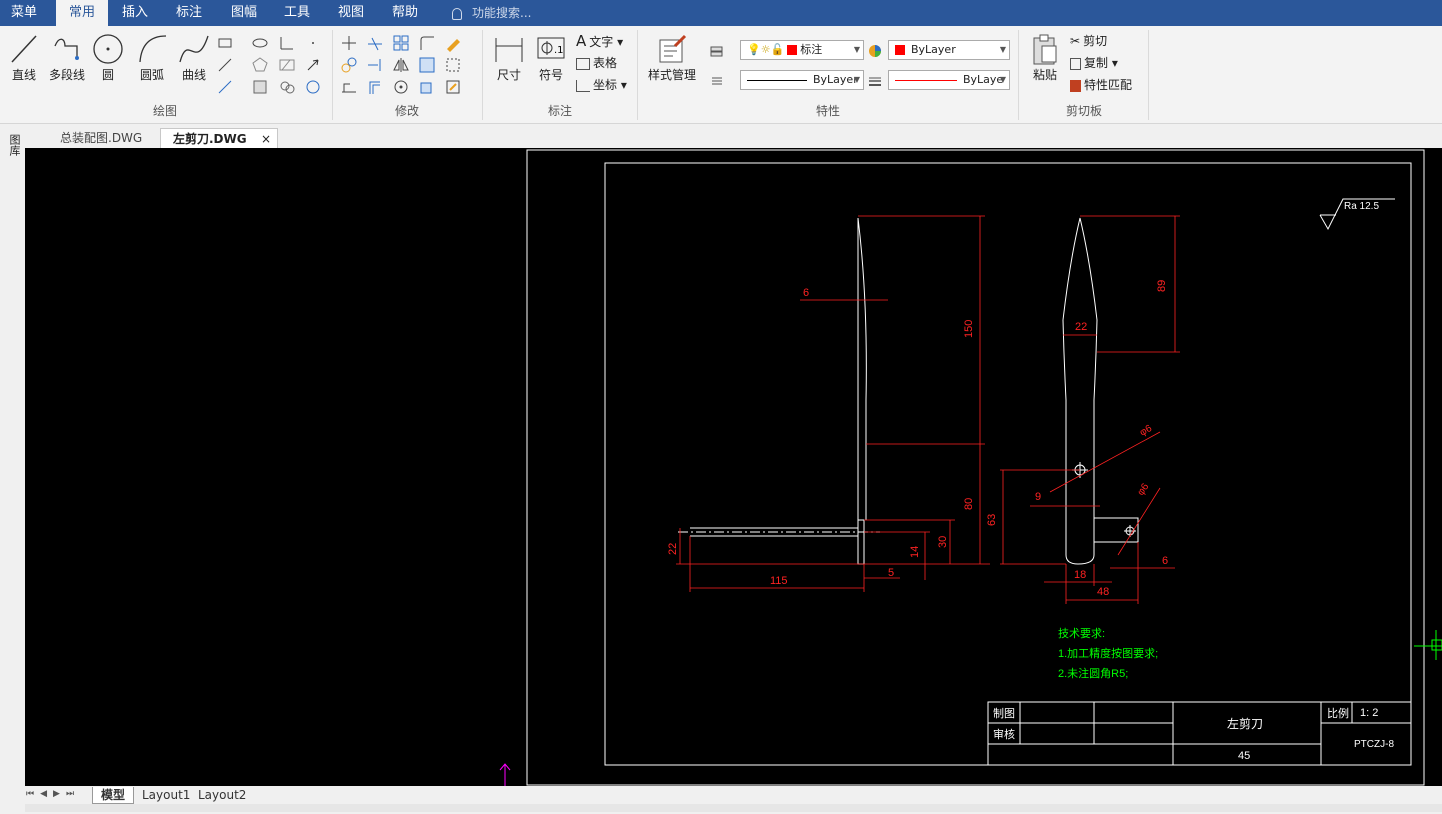 The image size is (1442, 814). Describe the element at coordinates (1369, 713) in the screenshot. I see `title-scale-value: 1: 2` at that location.